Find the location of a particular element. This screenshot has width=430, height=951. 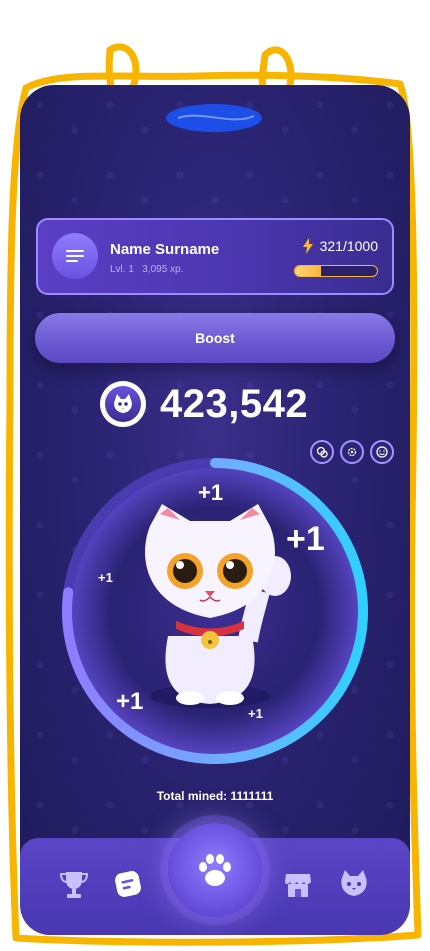

menu-icon is located at coordinates (75, 256).